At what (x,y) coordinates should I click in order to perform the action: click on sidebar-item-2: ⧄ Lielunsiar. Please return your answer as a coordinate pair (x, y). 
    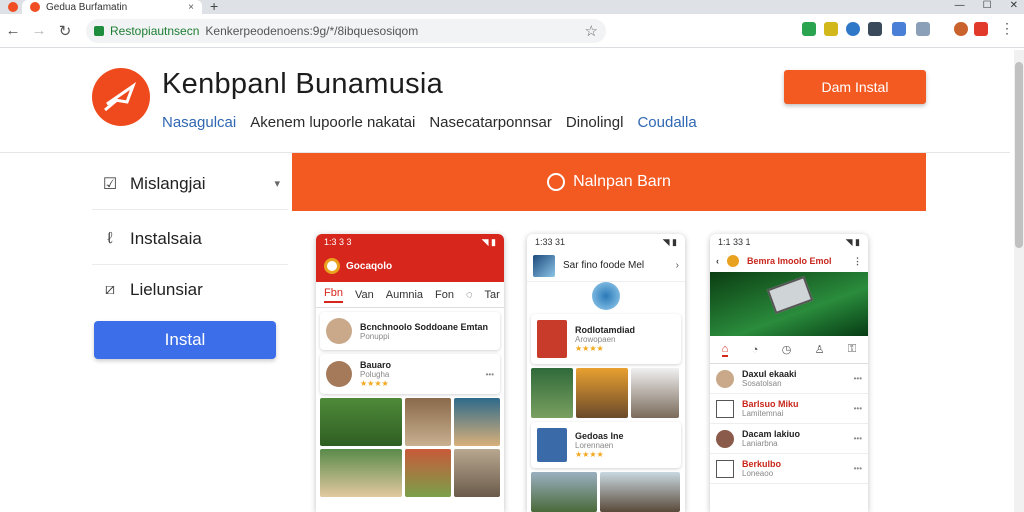
    Looking at the image, I should click on (190, 290).